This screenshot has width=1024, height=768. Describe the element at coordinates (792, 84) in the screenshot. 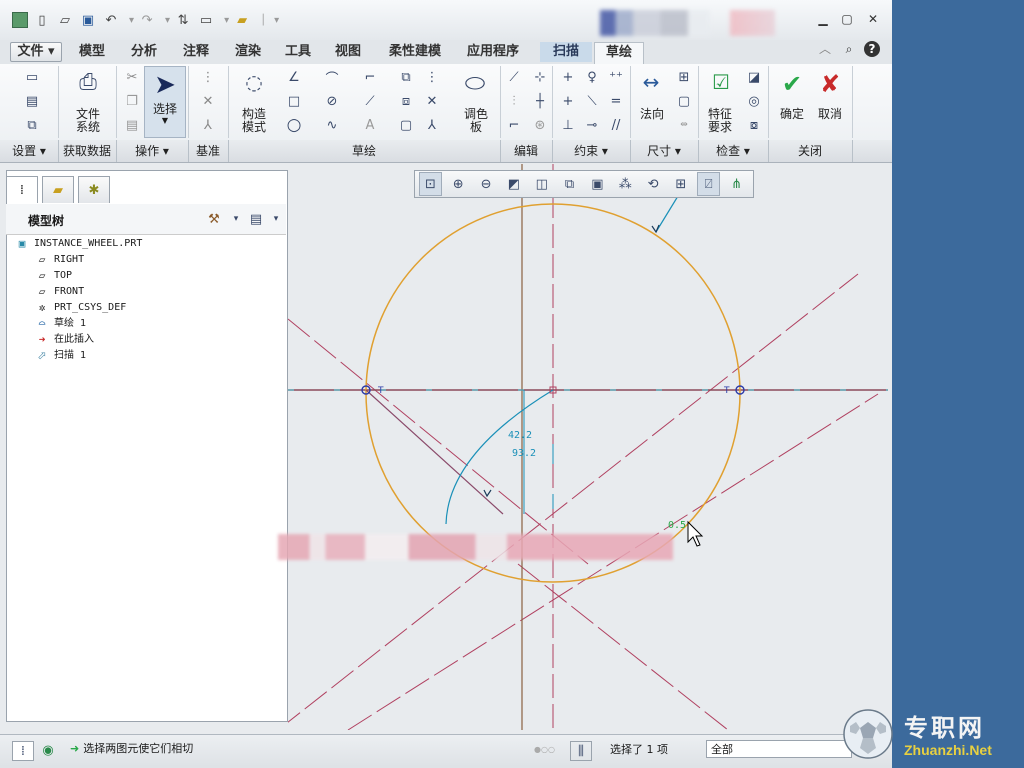

I see `ok-icon: ✔` at that location.